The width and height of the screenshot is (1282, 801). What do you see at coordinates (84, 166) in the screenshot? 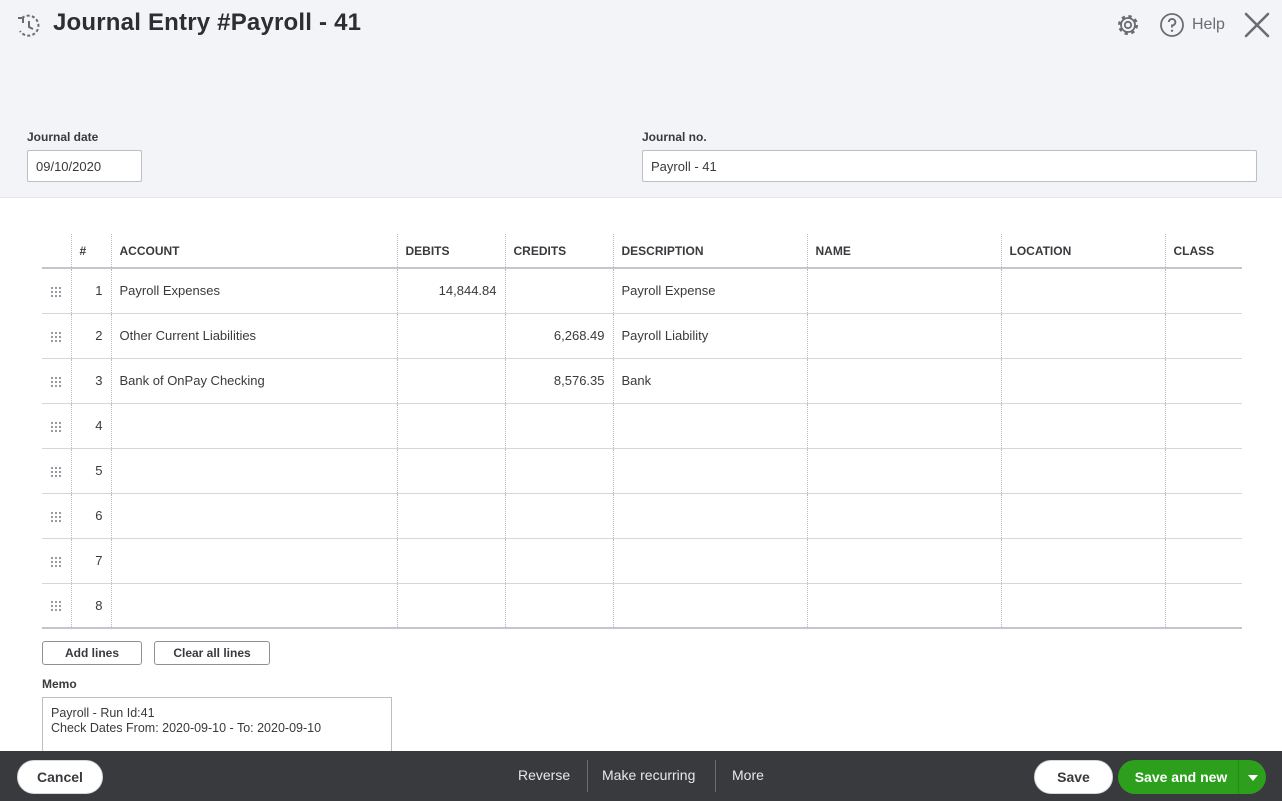
I see `journal-date-input` at bounding box center [84, 166].